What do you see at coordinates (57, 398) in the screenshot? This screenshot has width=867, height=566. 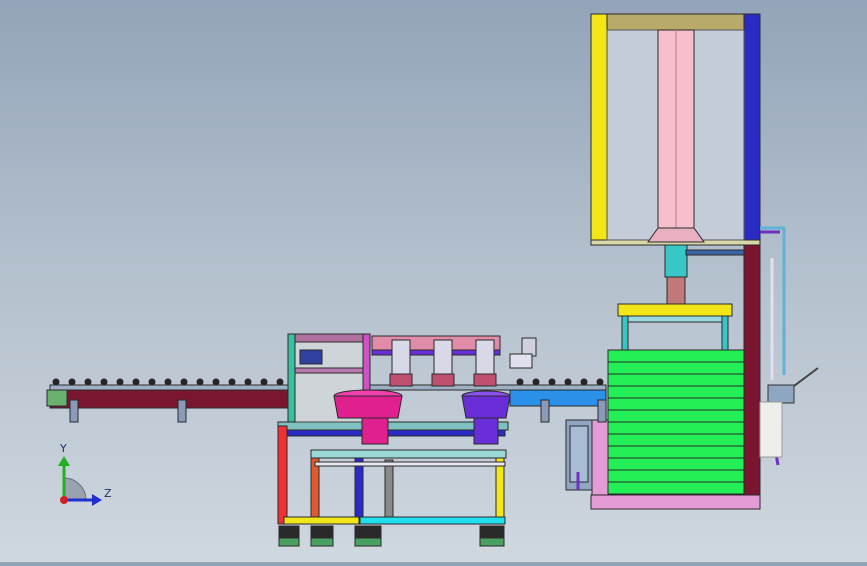 I see `conveyor-end-cap` at bounding box center [57, 398].